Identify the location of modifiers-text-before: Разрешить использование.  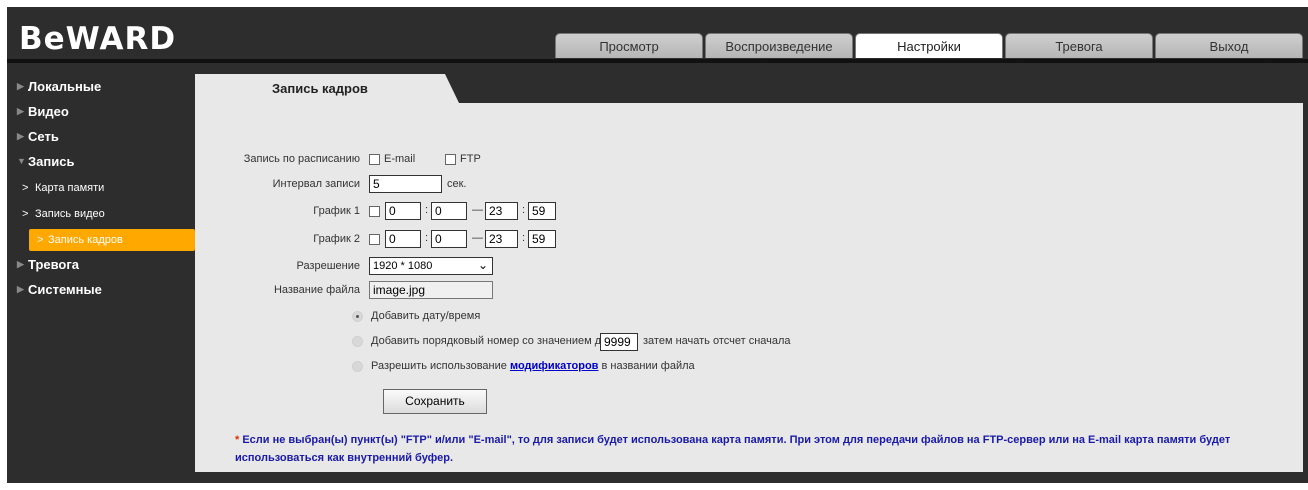
(439, 366).